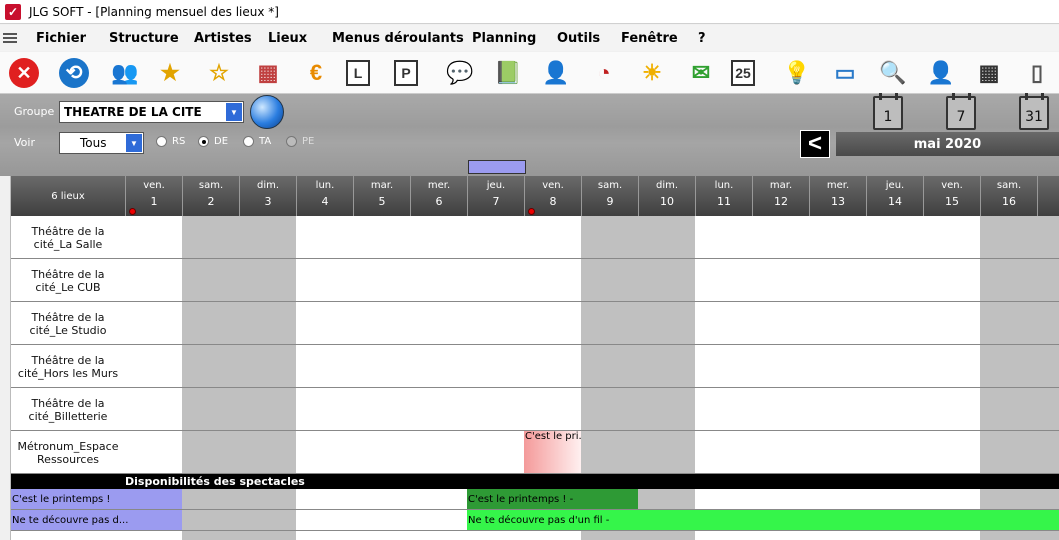 This screenshot has width=1059, height=540. I want to click on radio-de: DE, so click(213, 141).